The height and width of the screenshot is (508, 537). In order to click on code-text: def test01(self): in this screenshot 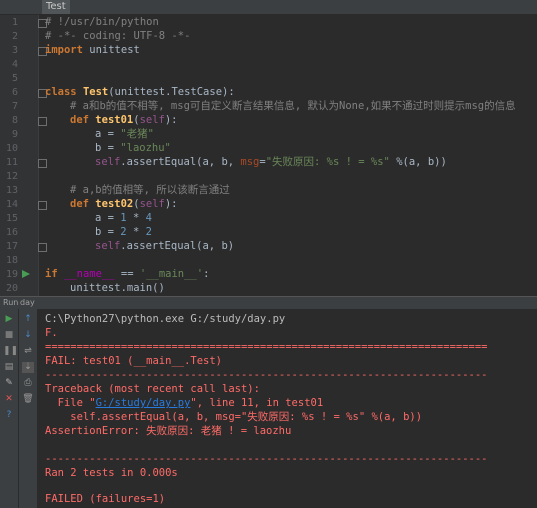, I will do `click(124, 120)`.